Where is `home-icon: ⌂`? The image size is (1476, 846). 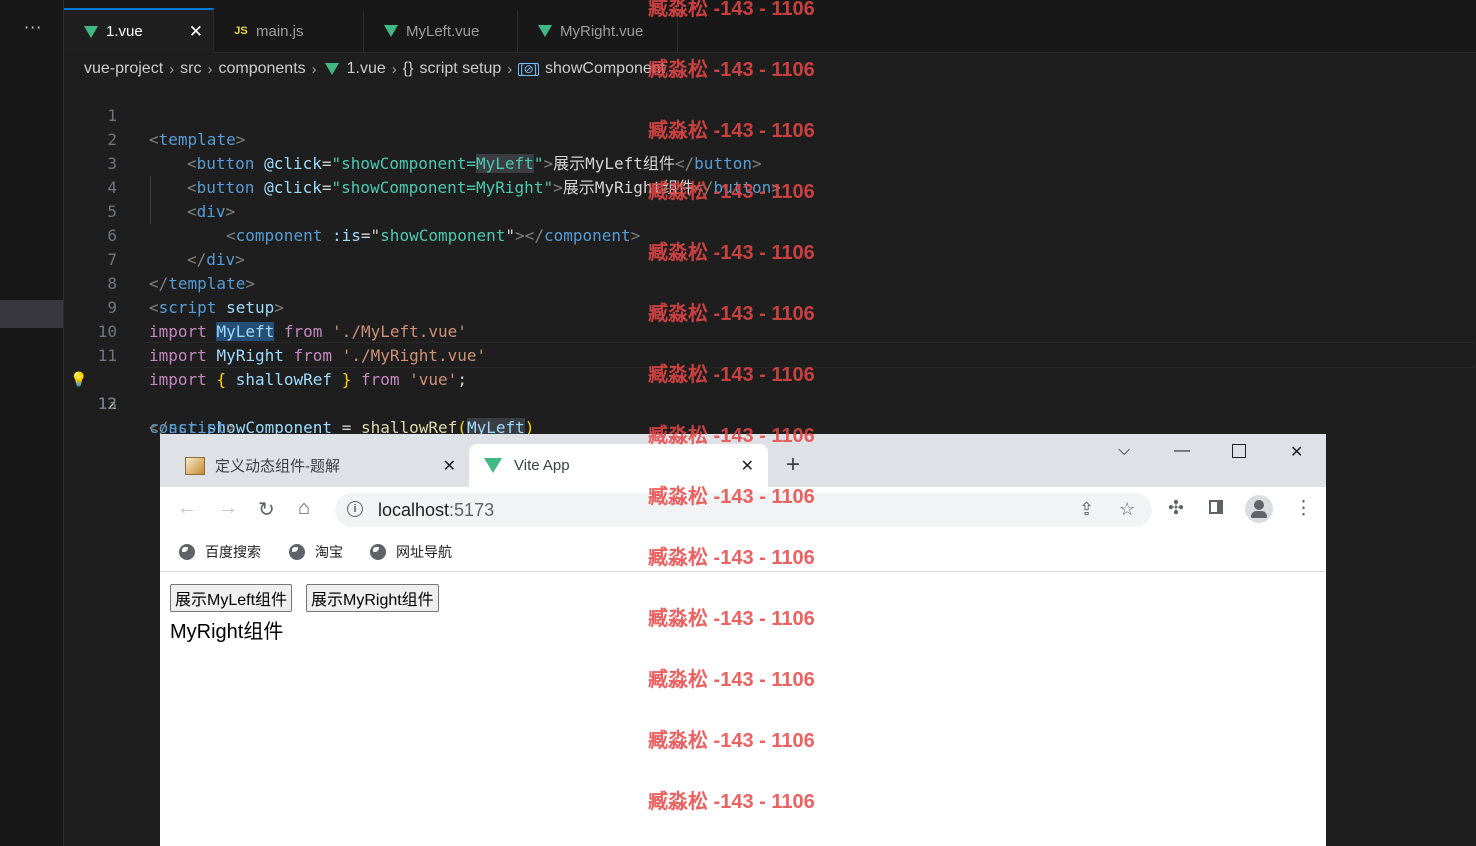 home-icon: ⌂ is located at coordinates (304, 508).